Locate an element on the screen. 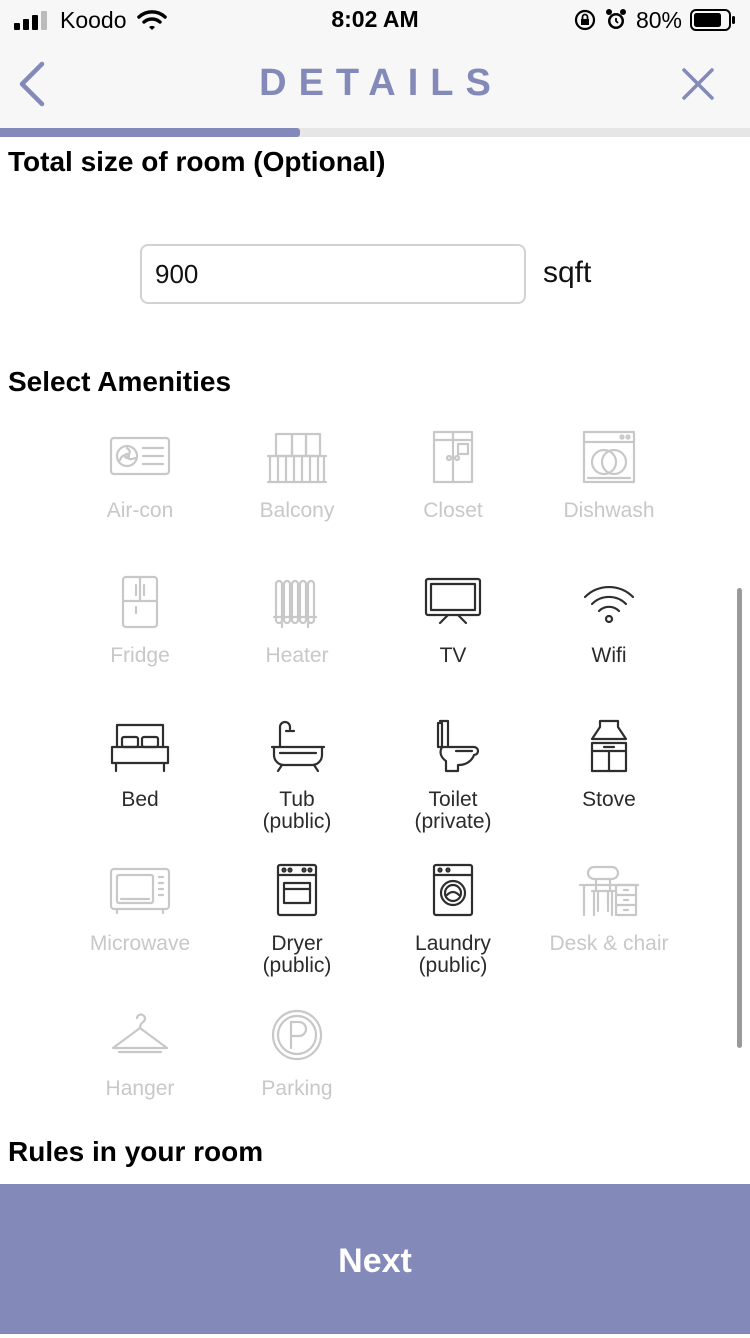 The image size is (750, 1338). amenity-label: Parking is located at coordinates (297, 1088).